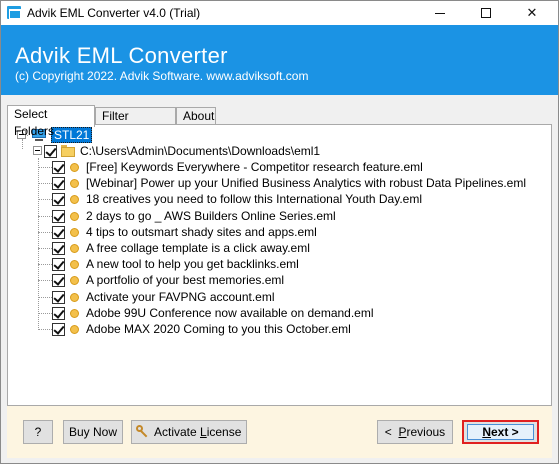  What do you see at coordinates (143, 432) in the screenshot?
I see `key-icon` at bounding box center [143, 432].